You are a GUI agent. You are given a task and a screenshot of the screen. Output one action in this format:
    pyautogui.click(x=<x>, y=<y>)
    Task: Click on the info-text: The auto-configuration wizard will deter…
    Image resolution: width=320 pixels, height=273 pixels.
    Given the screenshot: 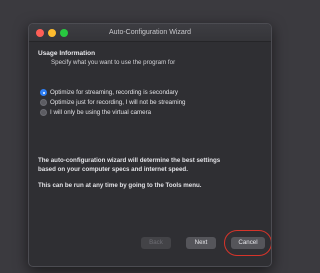 What is the action you would take?
    pyautogui.click(x=151, y=165)
    